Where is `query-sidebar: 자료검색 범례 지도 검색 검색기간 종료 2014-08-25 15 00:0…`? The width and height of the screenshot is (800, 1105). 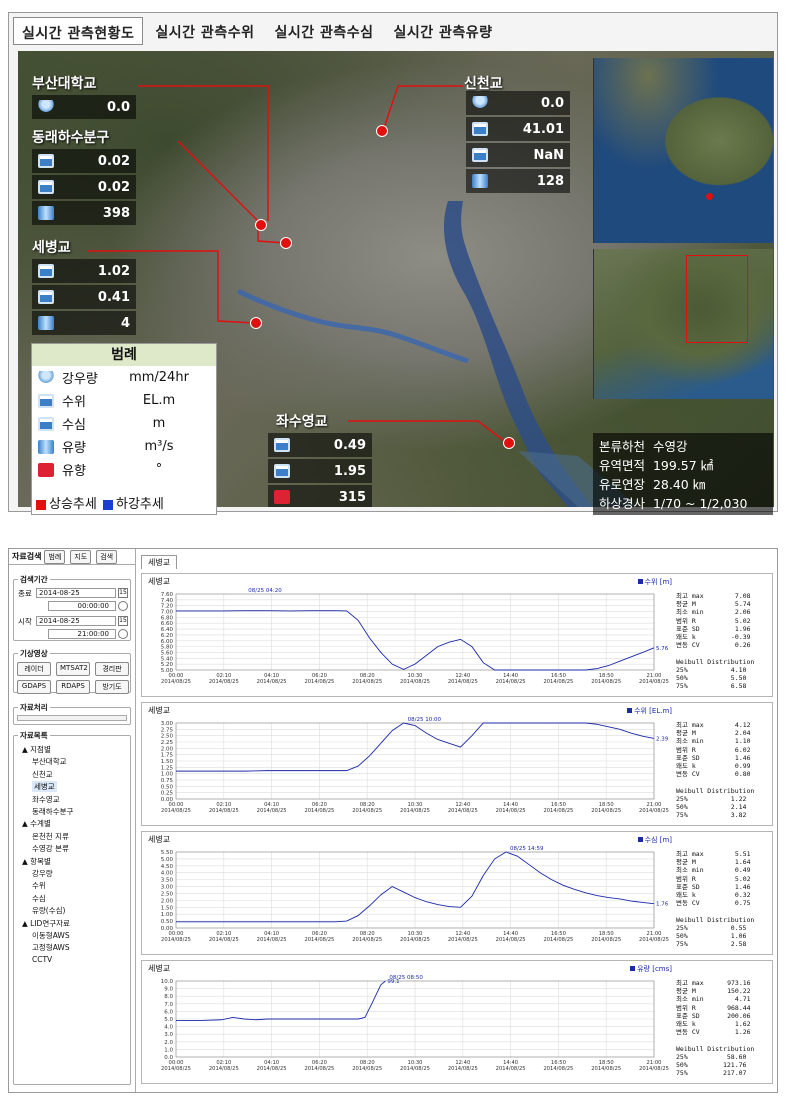
query-sidebar: 자료검색 범례 지도 검색 검색기간 종료 2014-08-25 15 00:0… is located at coordinates (72, 820).